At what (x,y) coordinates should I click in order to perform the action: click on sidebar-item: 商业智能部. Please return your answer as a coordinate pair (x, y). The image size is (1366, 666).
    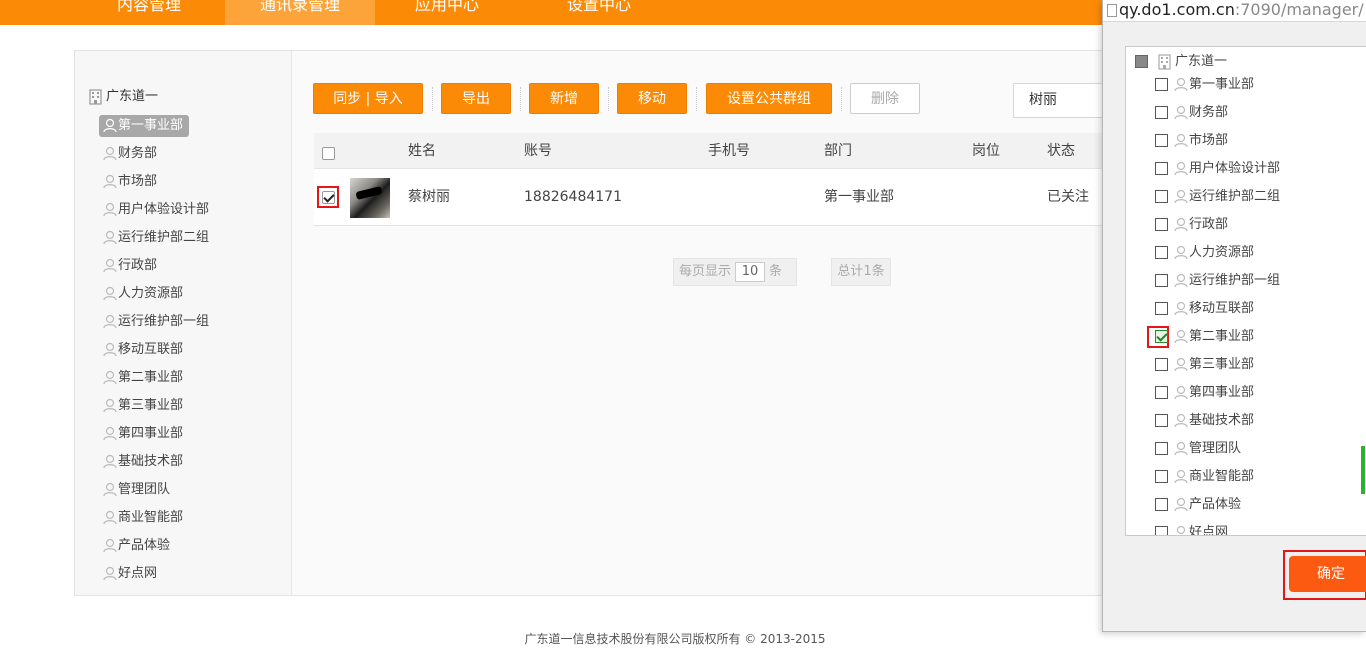
    Looking at the image, I should click on (157, 521).